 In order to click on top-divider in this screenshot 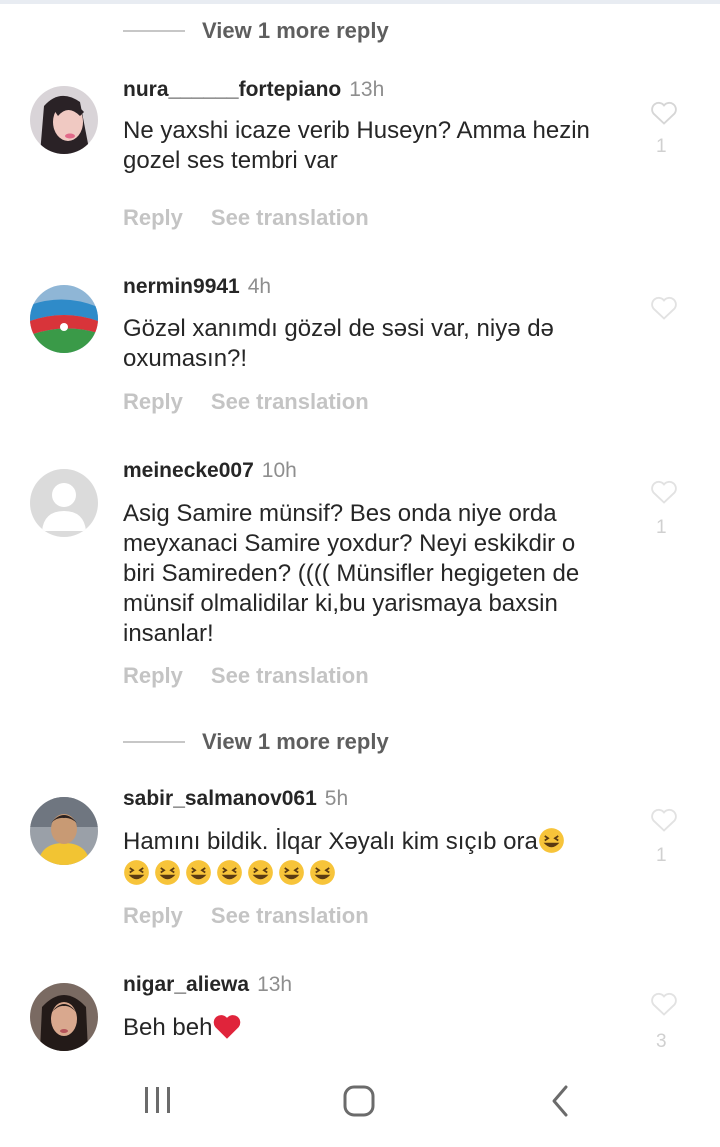, I will do `click(360, 2)`.